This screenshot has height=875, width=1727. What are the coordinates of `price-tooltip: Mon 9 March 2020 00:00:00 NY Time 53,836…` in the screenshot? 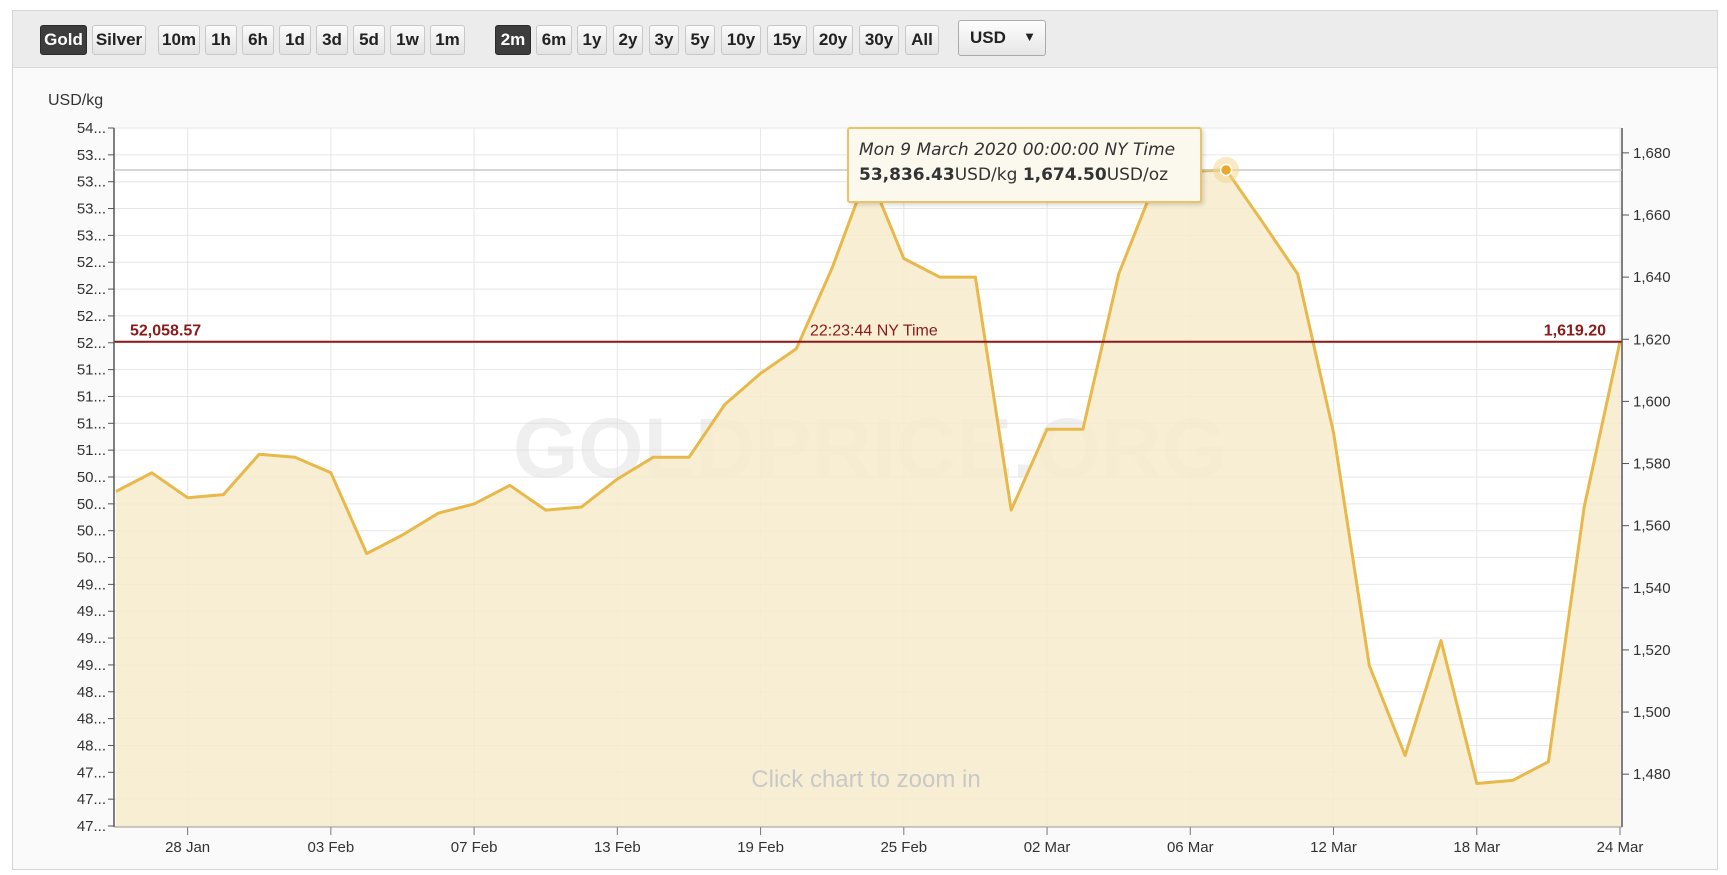 It's located at (1024, 165).